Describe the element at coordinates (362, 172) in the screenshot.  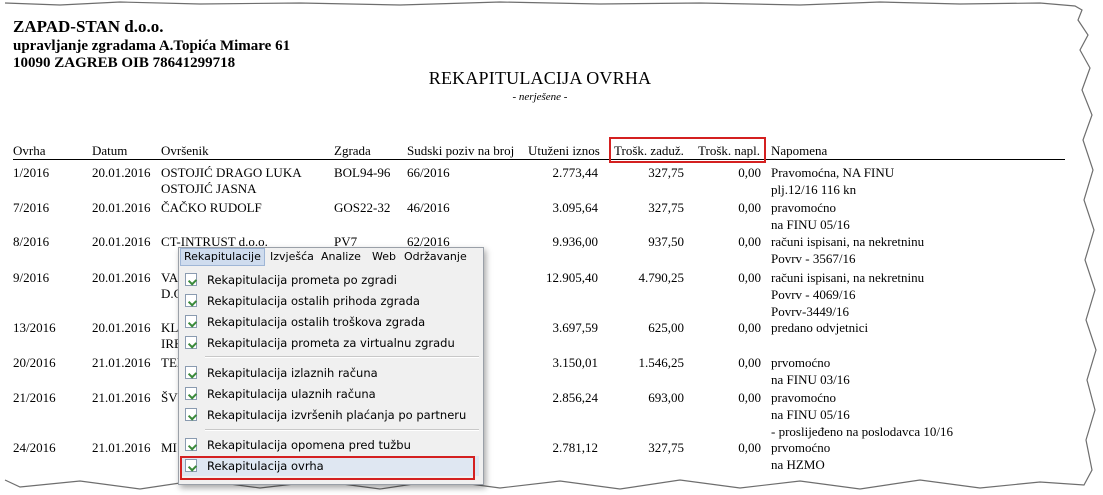
I see `cell-zgrada: BOL94-96` at that location.